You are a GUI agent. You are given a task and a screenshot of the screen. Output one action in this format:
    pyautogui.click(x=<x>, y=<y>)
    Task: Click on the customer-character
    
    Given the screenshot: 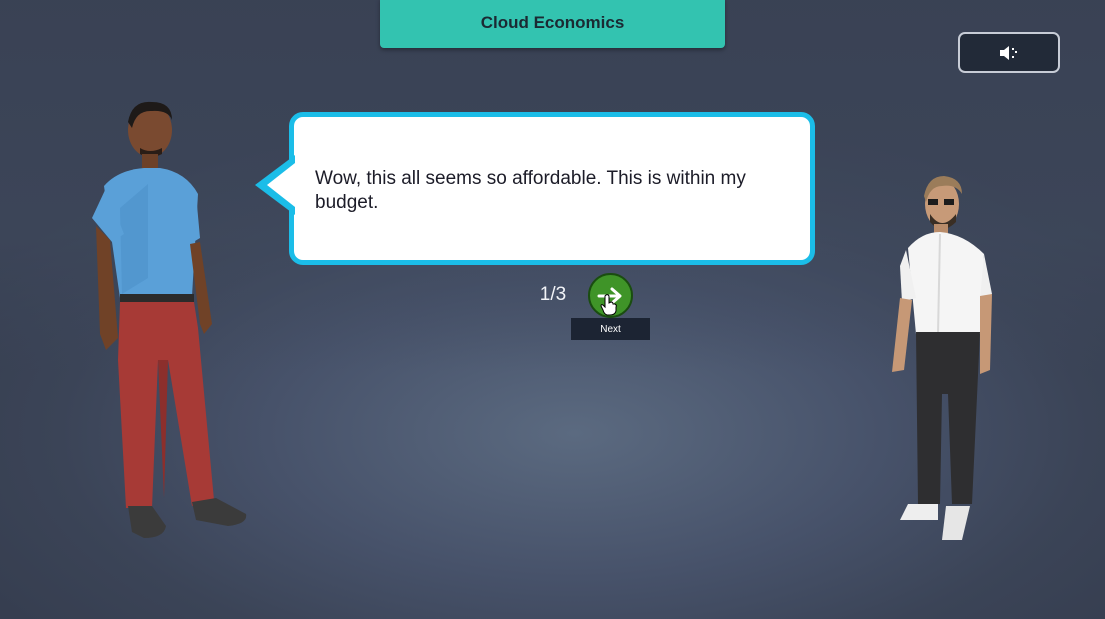 What is the action you would take?
    pyautogui.click(x=169, y=319)
    